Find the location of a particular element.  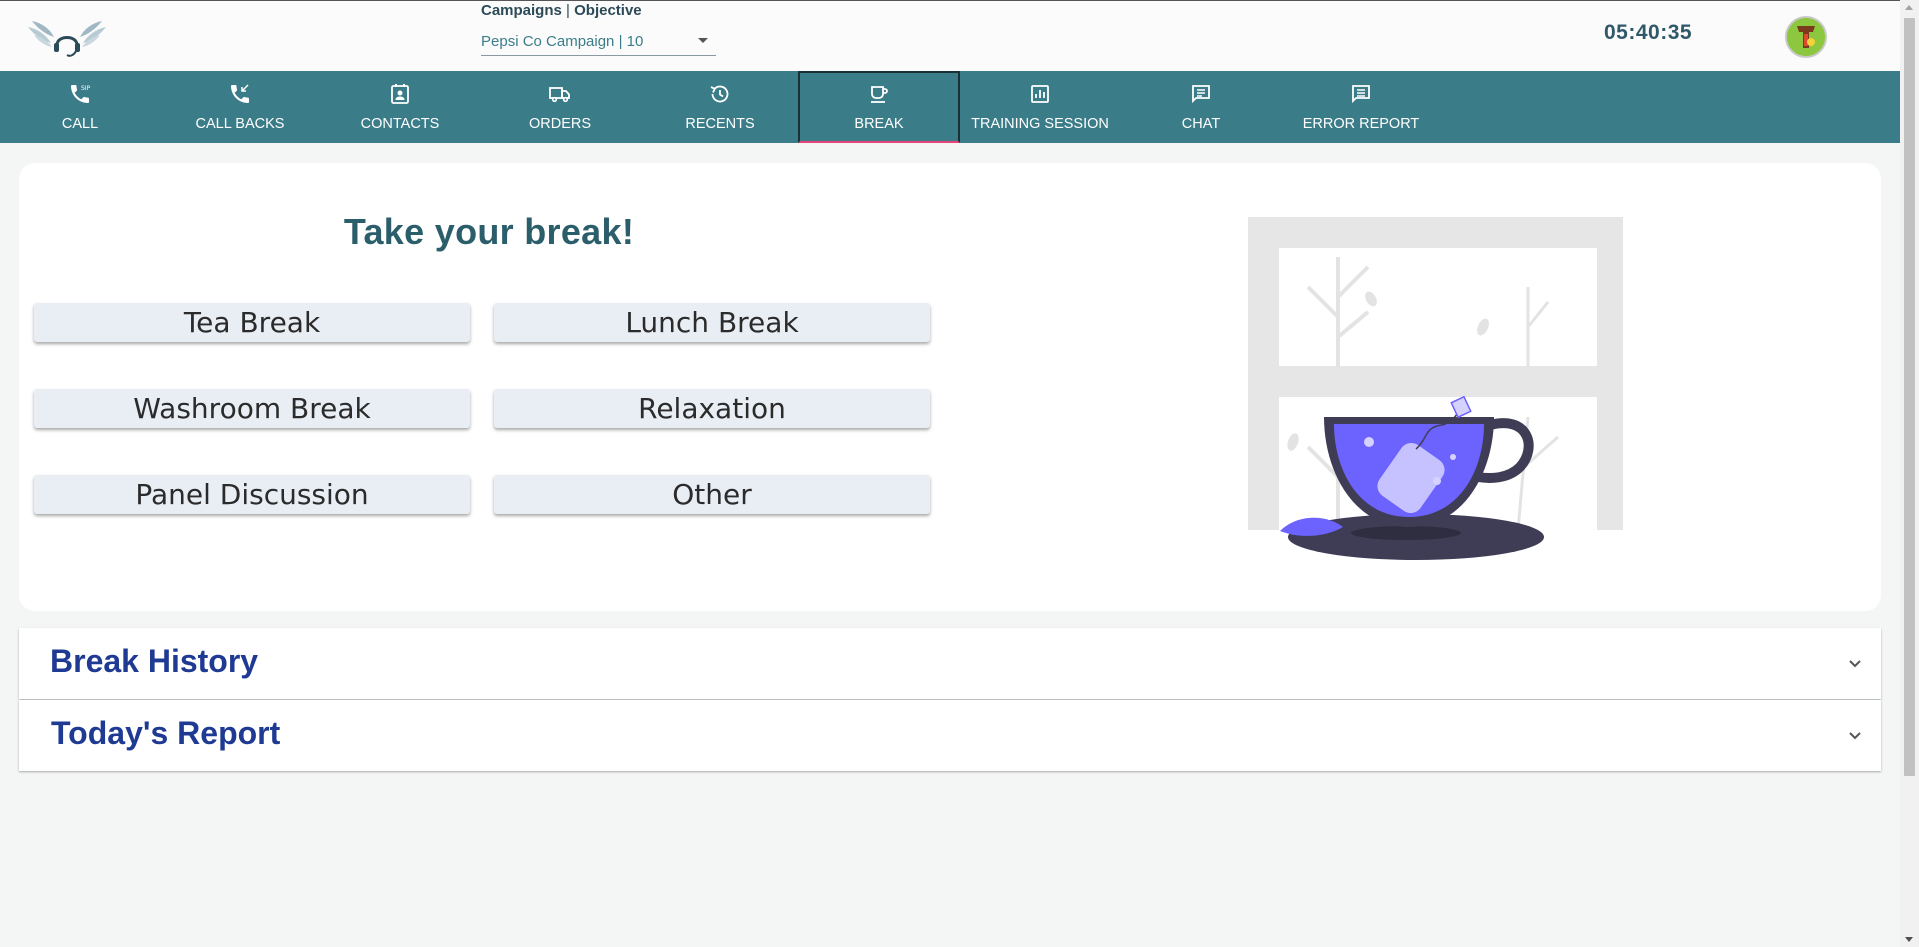

contacts-icon is located at coordinates (400, 94).